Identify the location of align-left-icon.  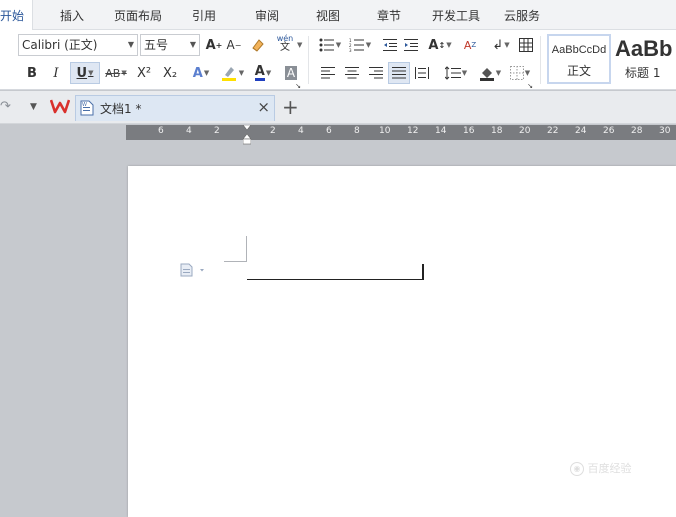
(328, 73).